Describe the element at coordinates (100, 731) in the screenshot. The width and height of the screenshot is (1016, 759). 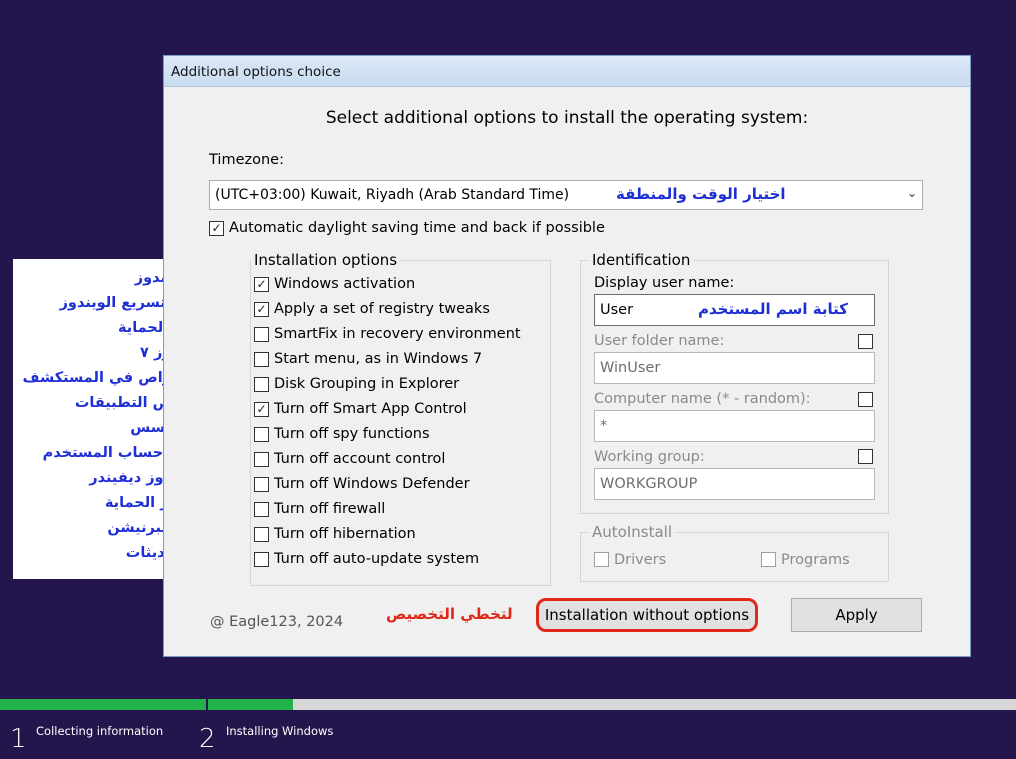
I see `step-label: Collecting information` at that location.